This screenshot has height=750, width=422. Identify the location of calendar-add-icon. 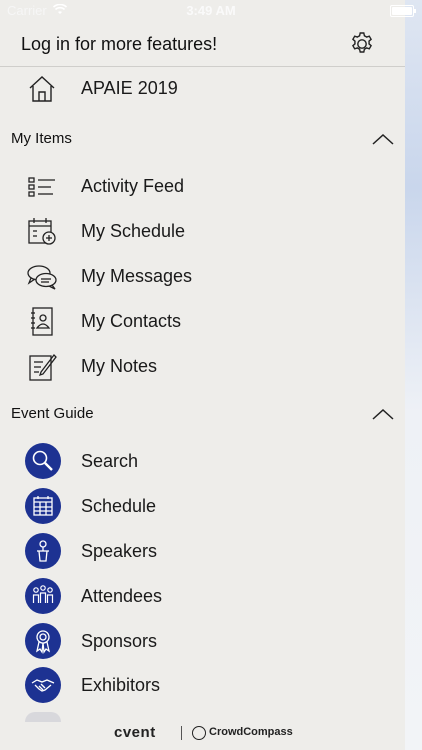
(42, 231).